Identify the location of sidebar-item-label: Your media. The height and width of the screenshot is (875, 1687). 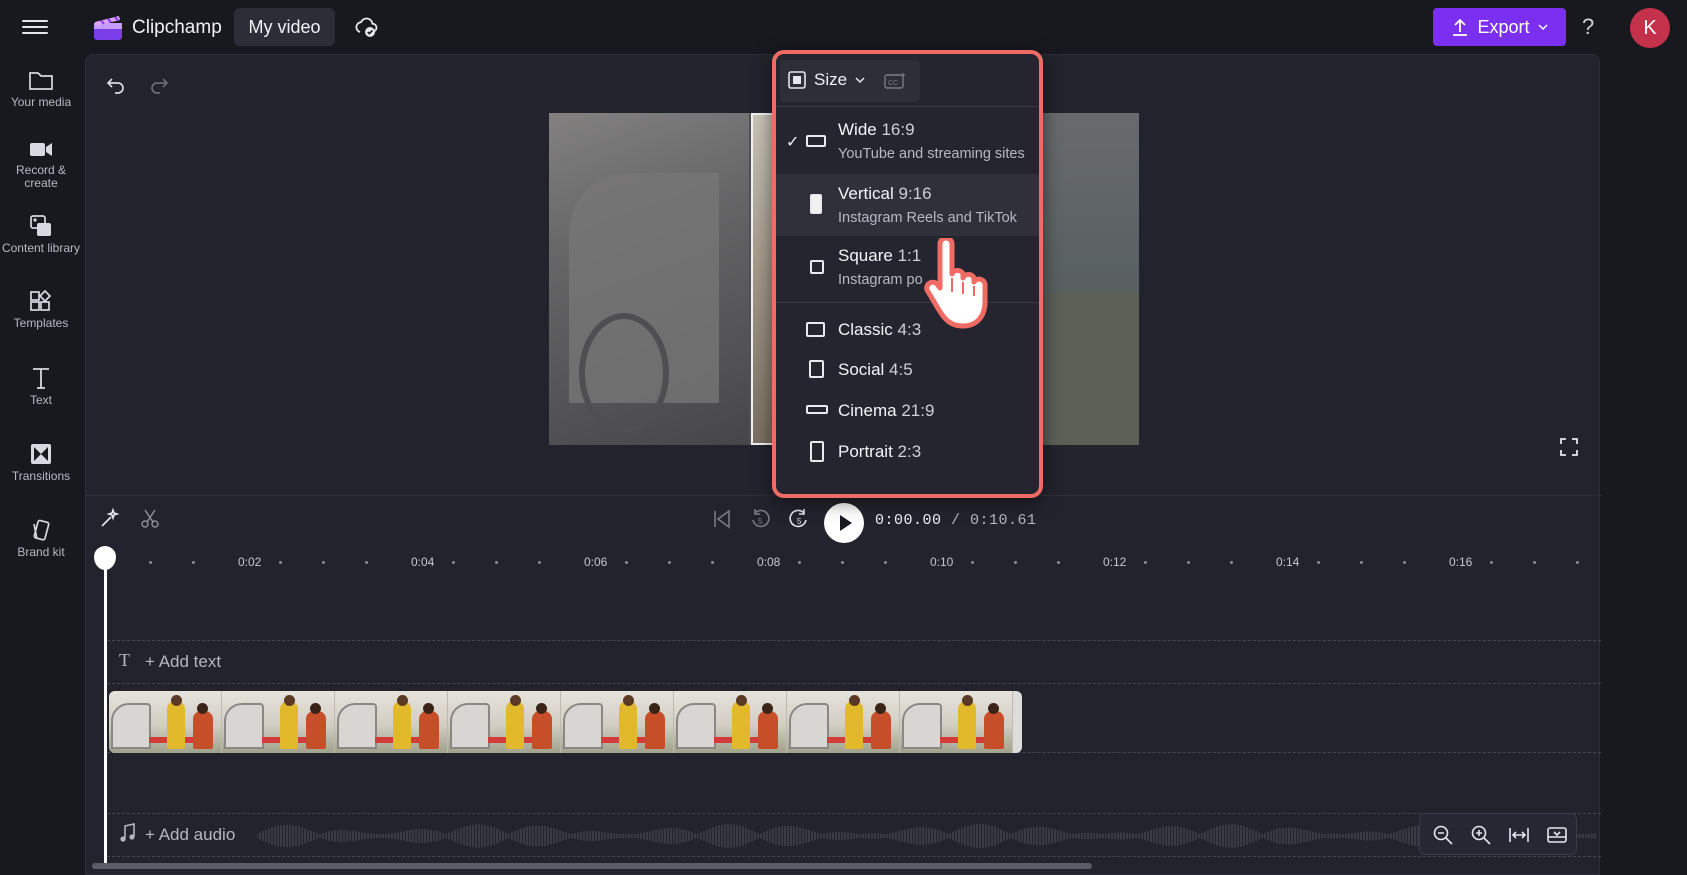
(41, 102).